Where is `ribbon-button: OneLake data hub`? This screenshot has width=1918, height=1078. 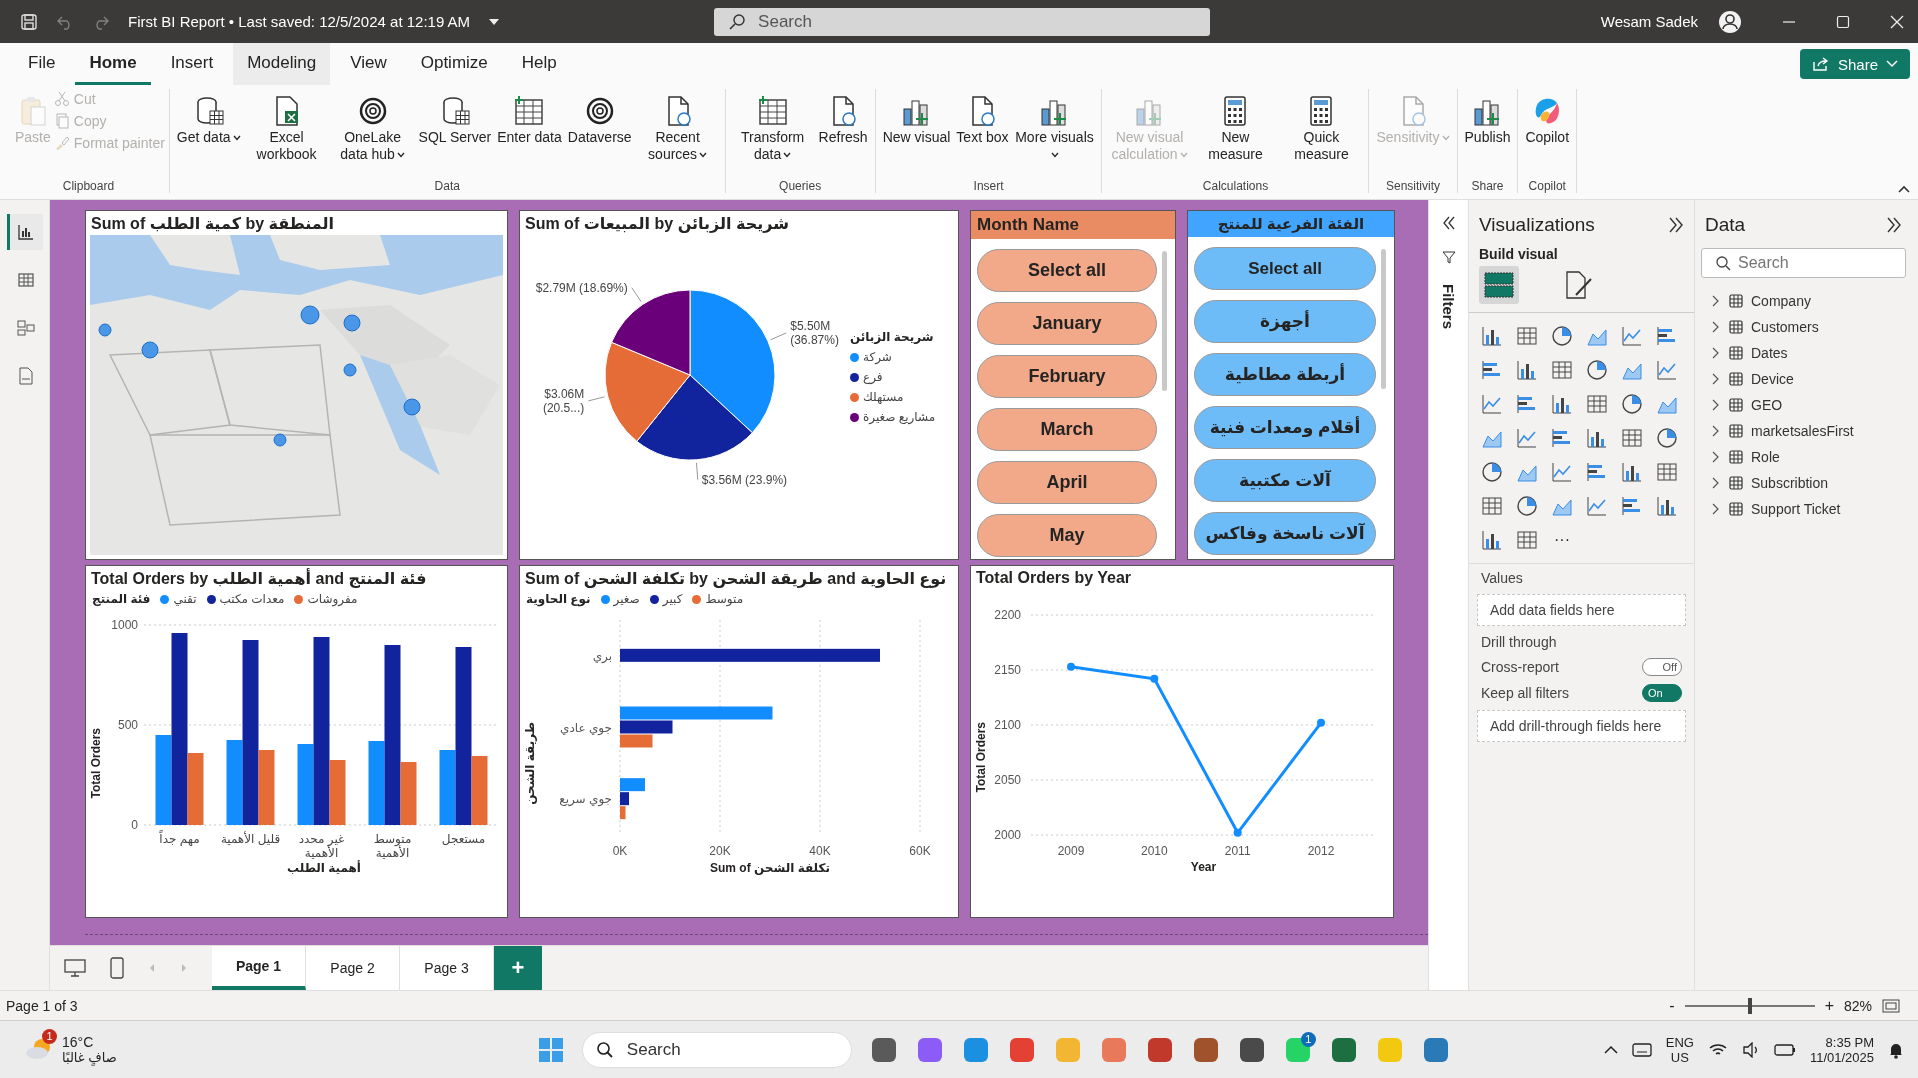
ribbon-button: OneLake data hub is located at coordinates (372, 127).